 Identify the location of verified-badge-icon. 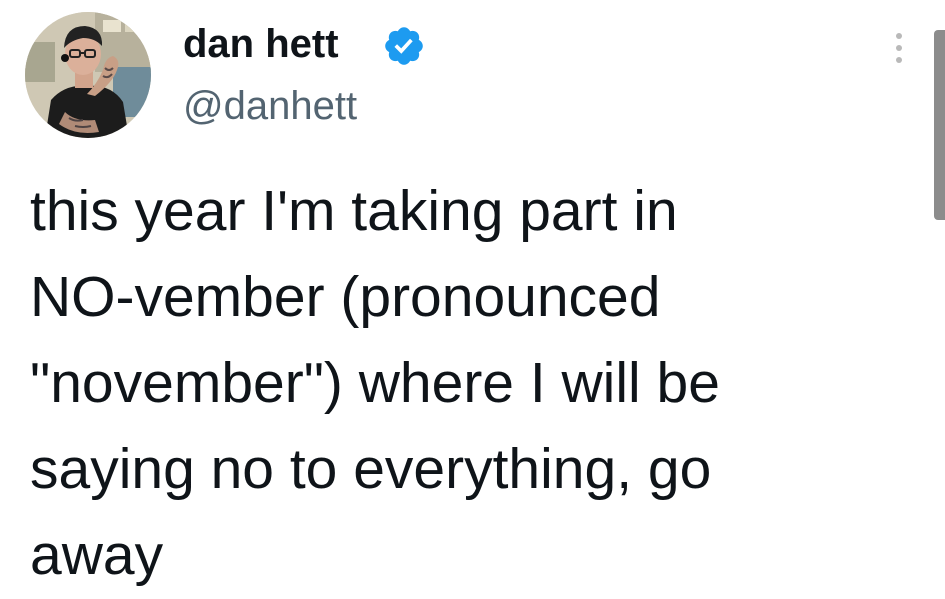
(404, 46).